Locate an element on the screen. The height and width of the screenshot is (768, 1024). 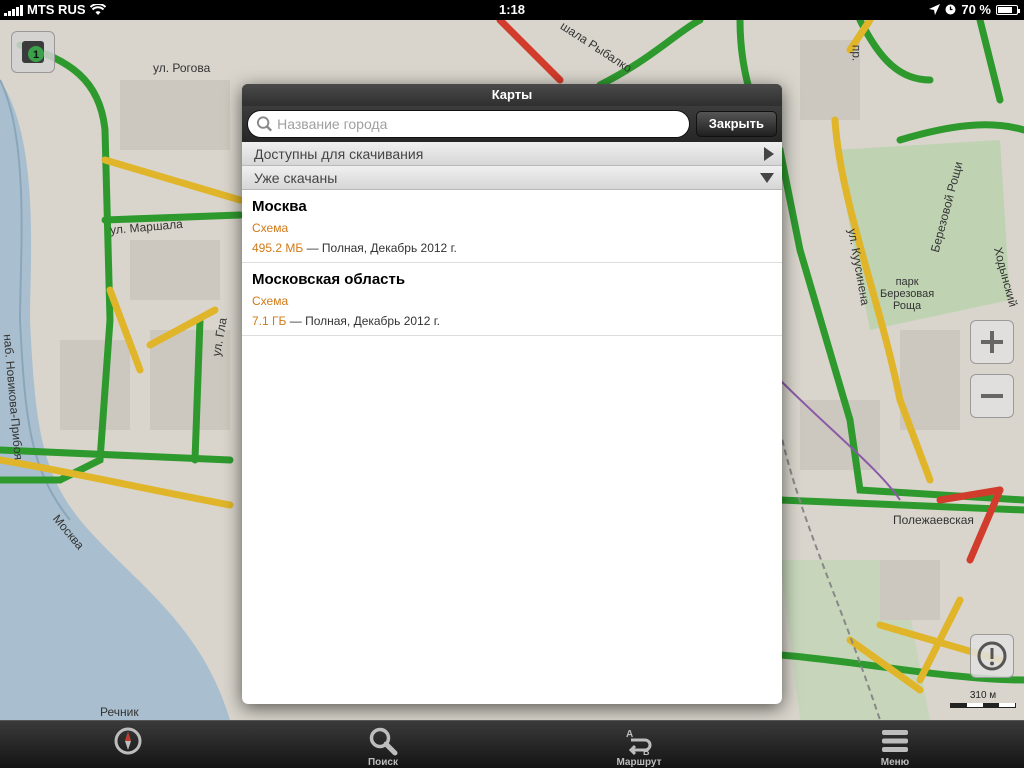
place-label: Речник is located at coordinates (119, 712).